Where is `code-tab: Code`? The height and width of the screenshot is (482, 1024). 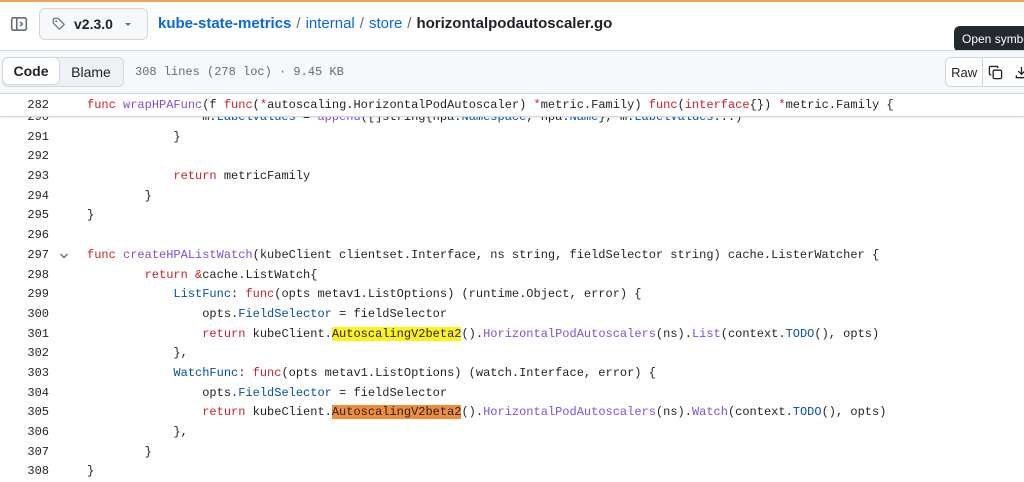
code-tab: Code is located at coordinates (31, 71).